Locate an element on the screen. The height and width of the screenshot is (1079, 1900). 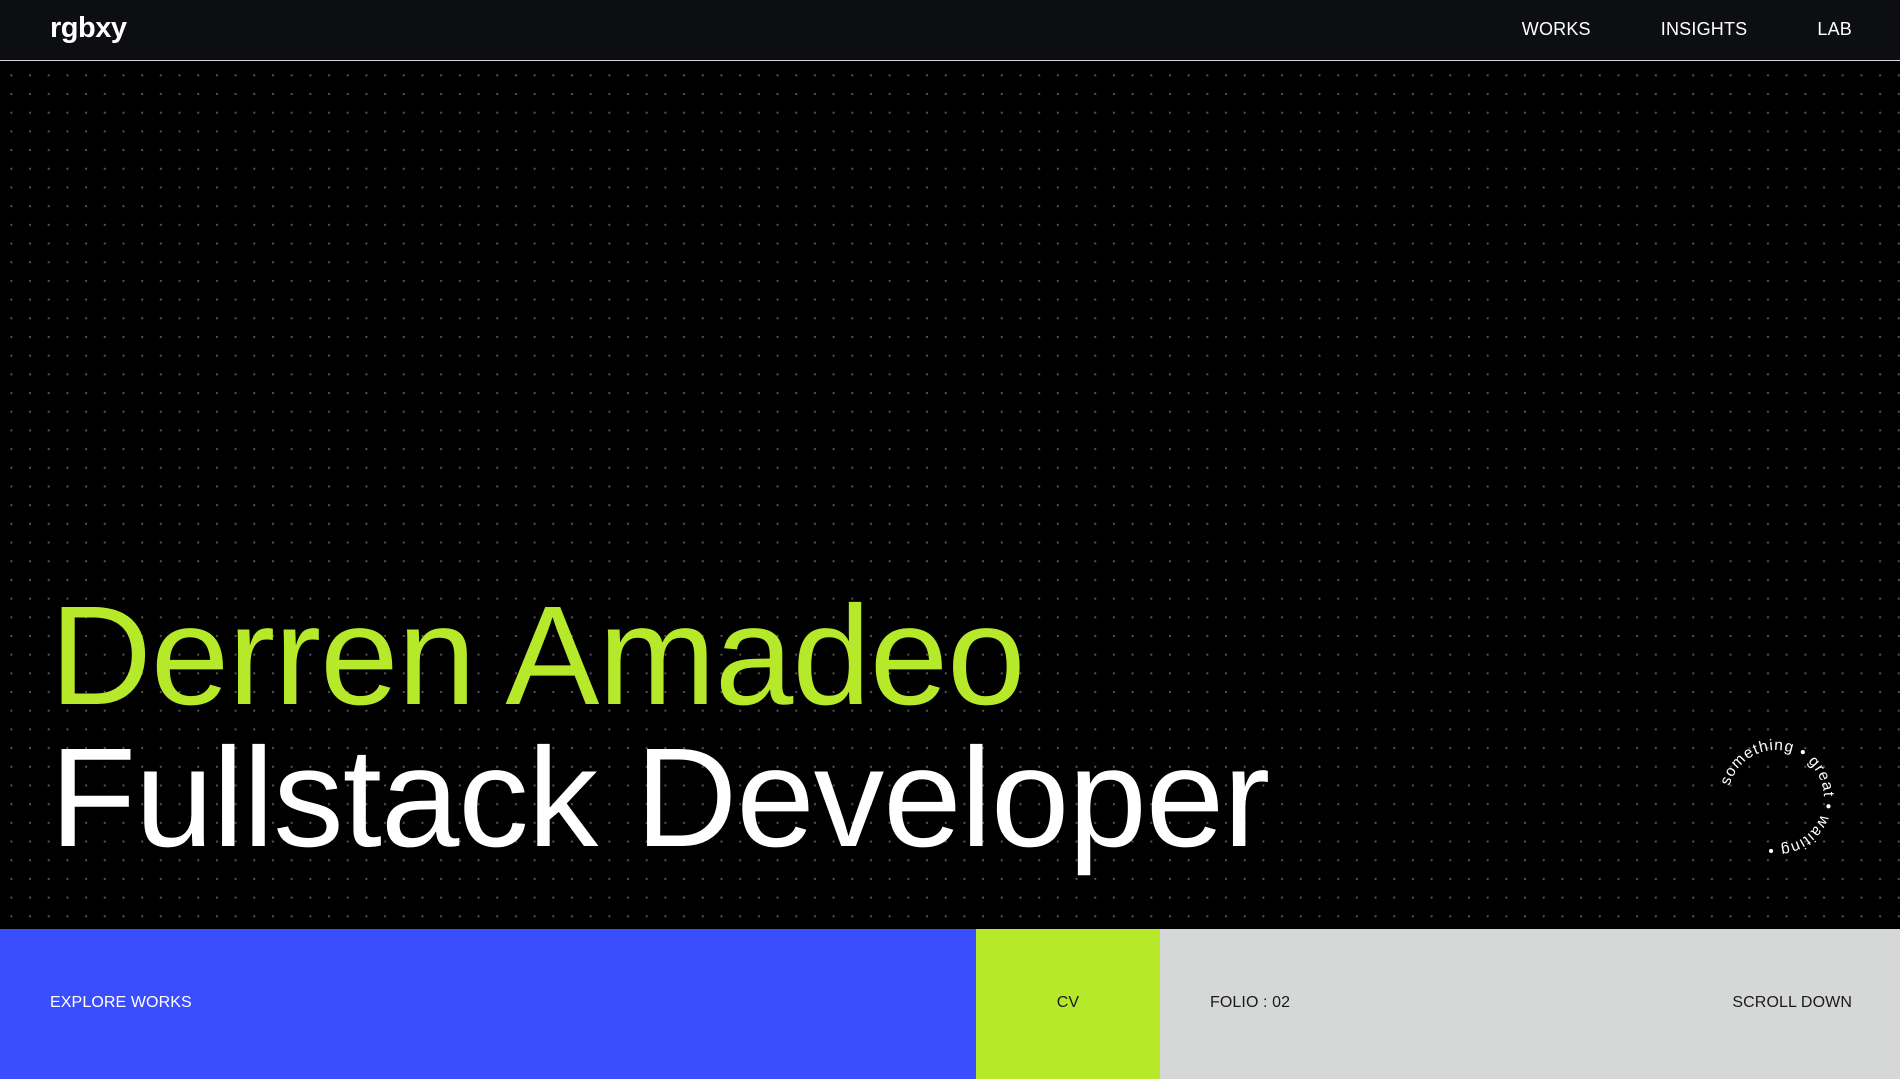
nav-link-works: WORKS is located at coordinates (1556, 29).